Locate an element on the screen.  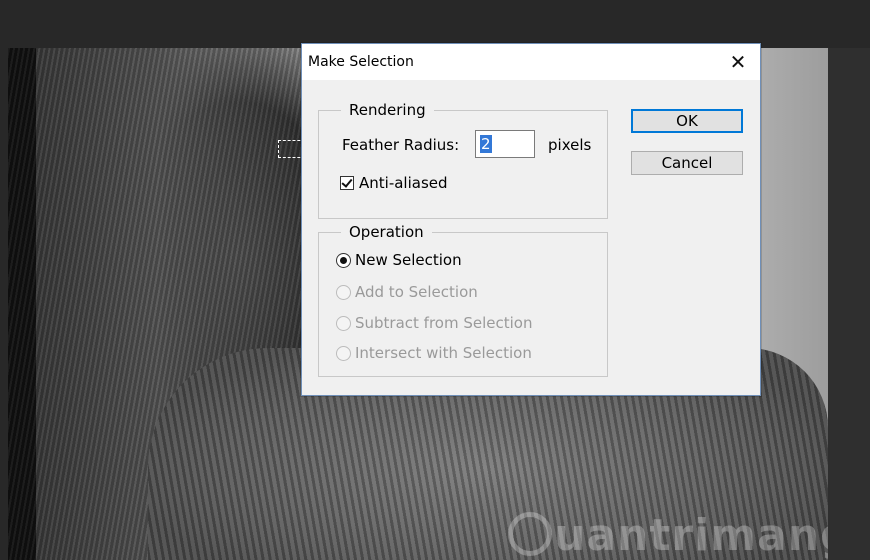
ok-button: OK is located at coordinates (687, 121).